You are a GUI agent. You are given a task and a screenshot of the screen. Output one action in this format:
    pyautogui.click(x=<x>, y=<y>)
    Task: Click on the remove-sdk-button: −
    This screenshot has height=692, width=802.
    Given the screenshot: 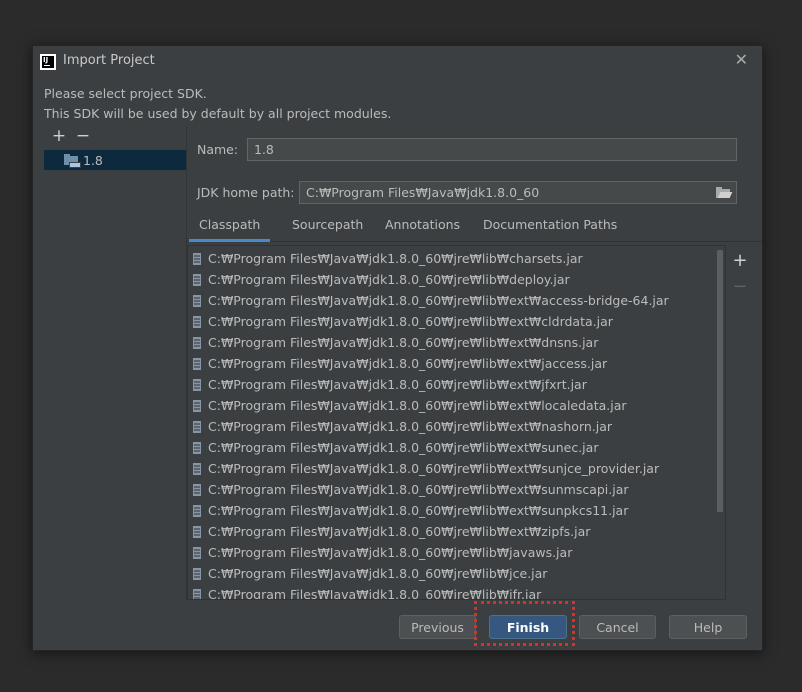 What is the action you would take?
    pyautogui.click(x=83, y=136)
    